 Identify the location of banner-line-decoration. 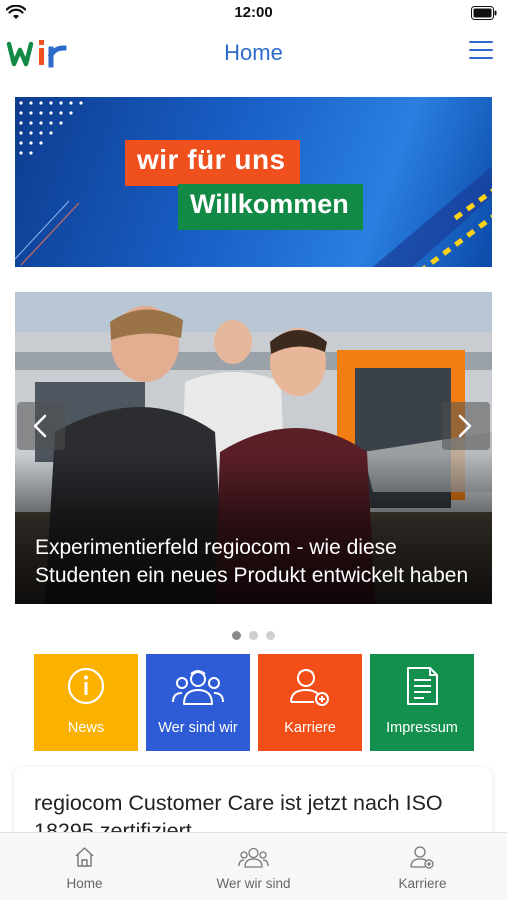
(47, 233).